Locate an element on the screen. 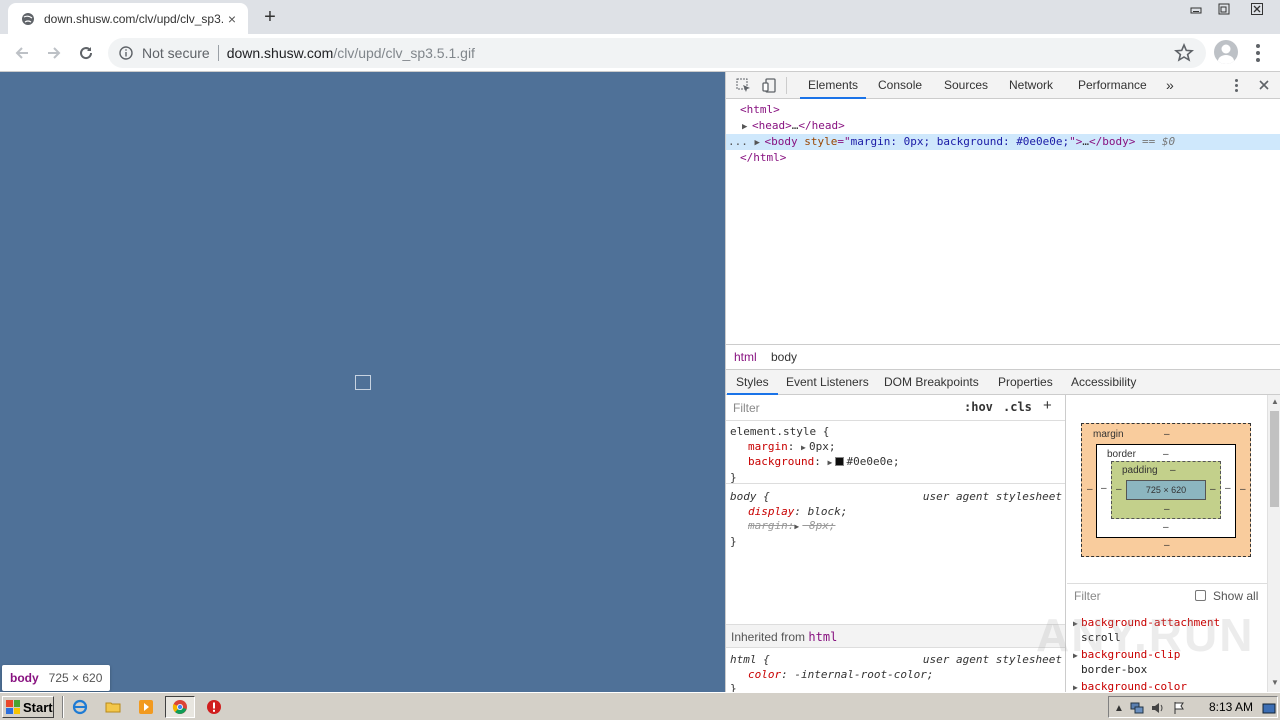 This screenshot has width=1280, height=720. tab-sources: Sources is located at coordinates (966, 85).